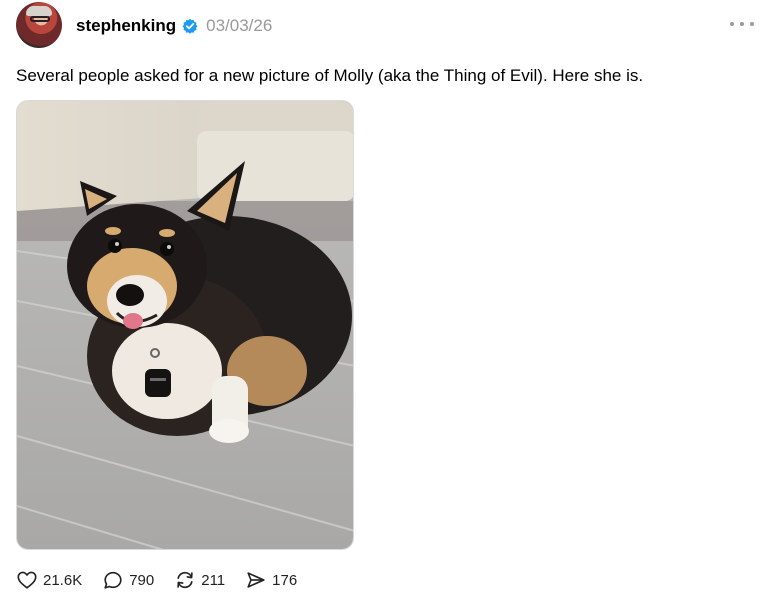  What do you see at coordinates (126, 26) in the screenshot?
I see `username: stephenking` at bounding box center [126, 26].